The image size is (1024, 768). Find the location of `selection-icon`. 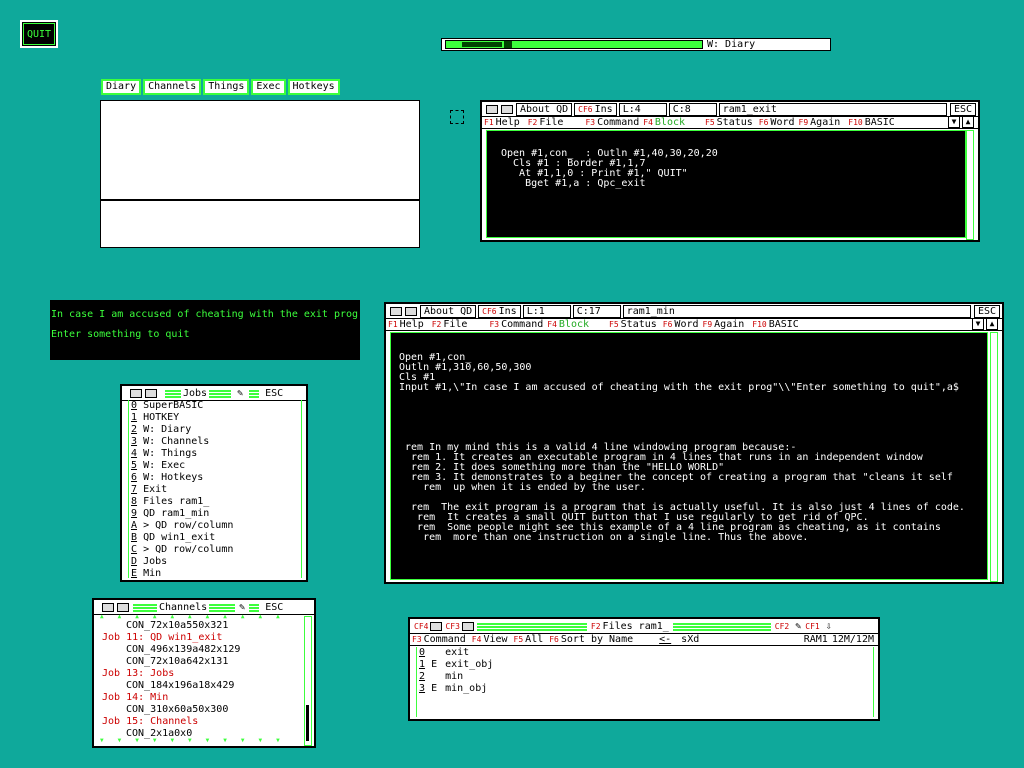

selection-icon is located at coordinates (457, 117).